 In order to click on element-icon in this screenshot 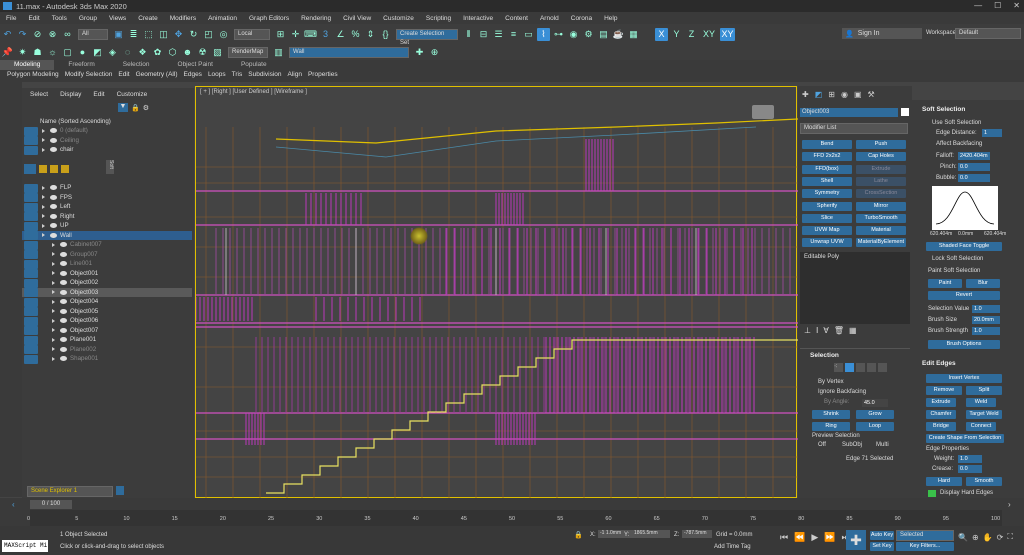, I will do `click(882, 367)`.